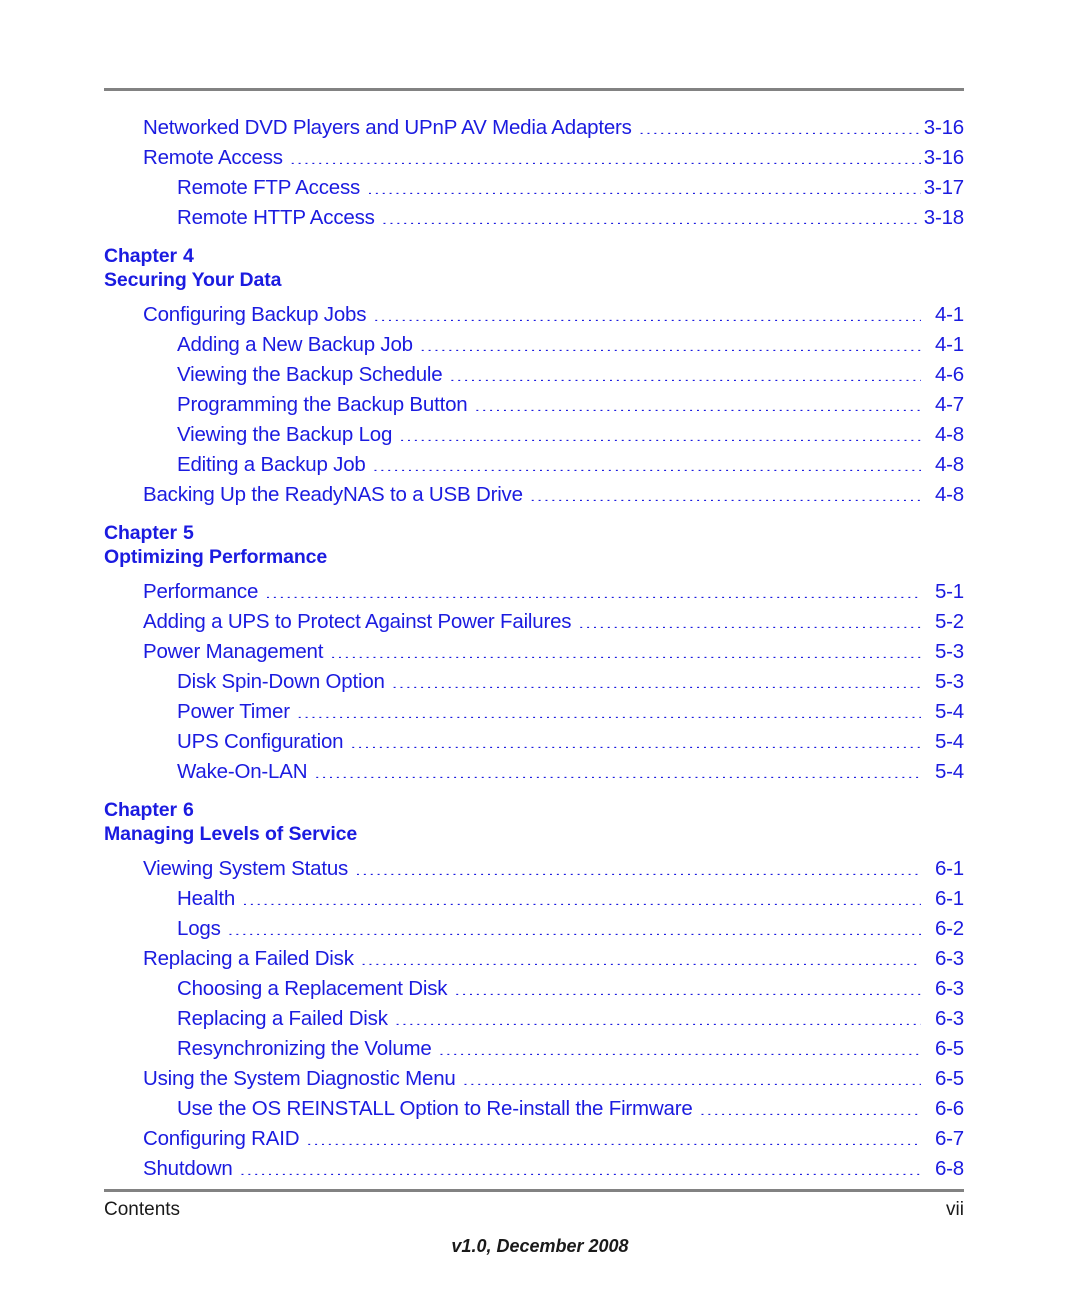 This screenshot has width=1080, height=1296. Describe the element at coordinates (534, 652) in the screenshot. I see `toc-entry: Power Management 5-3` at that location.